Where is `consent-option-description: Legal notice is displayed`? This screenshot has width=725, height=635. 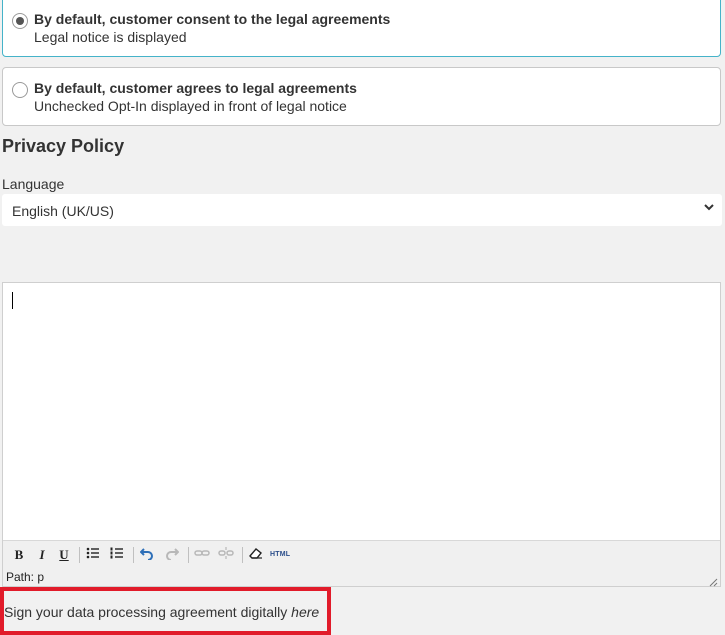
consent-option-description: Legal notice is displayed is located at coordinates (110, 37).